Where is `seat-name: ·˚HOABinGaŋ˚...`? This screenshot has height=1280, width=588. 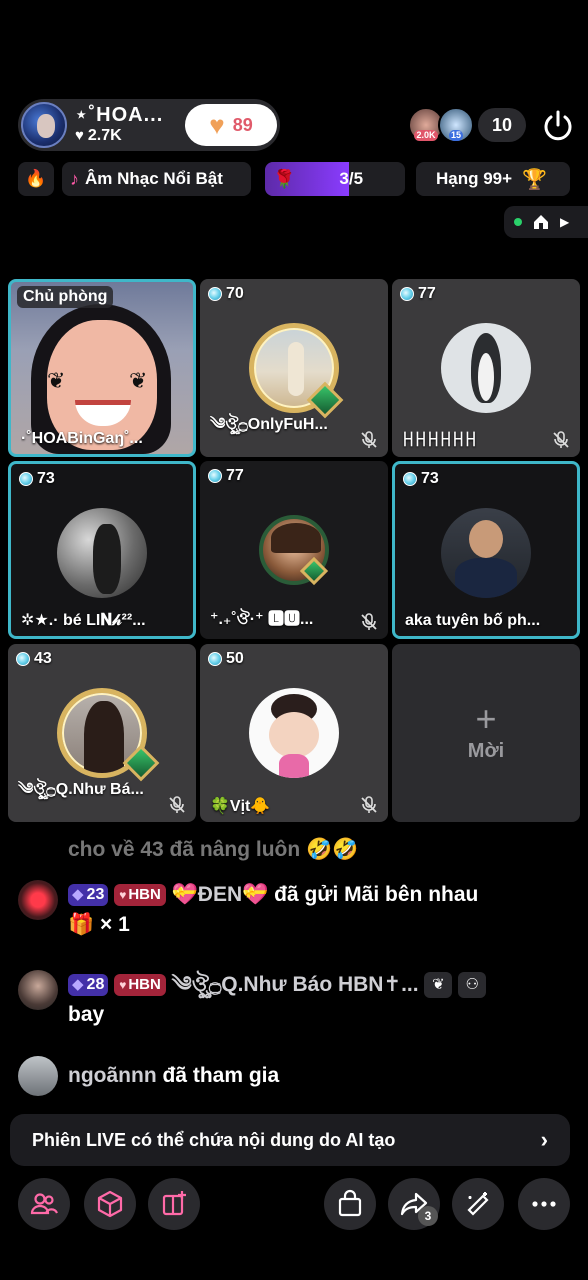
seat-name: ·˚HOABinGaŋ˚... is located at coordinates (82, 438).